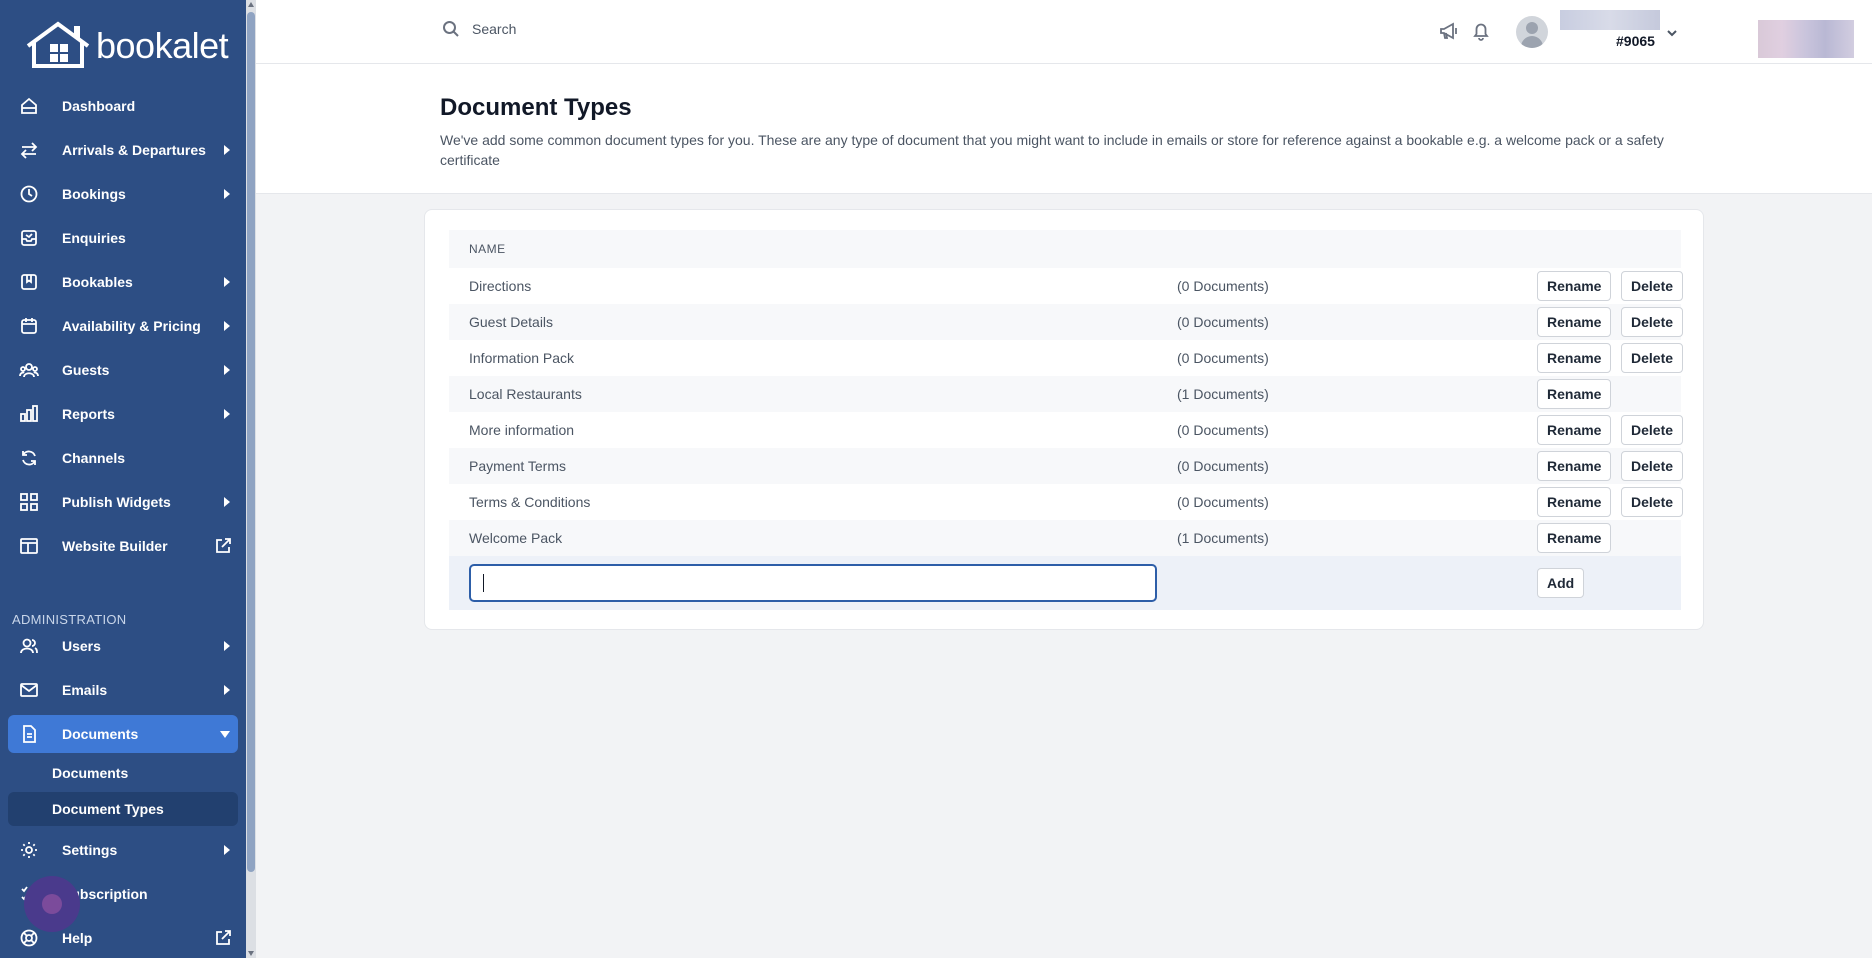 This screenshot has width=1872, height=958. What do you see at coordinates (123, 458) in the screenshot?
I see `sidebar-item-channels: Channels` at bounding box center [123, 458].